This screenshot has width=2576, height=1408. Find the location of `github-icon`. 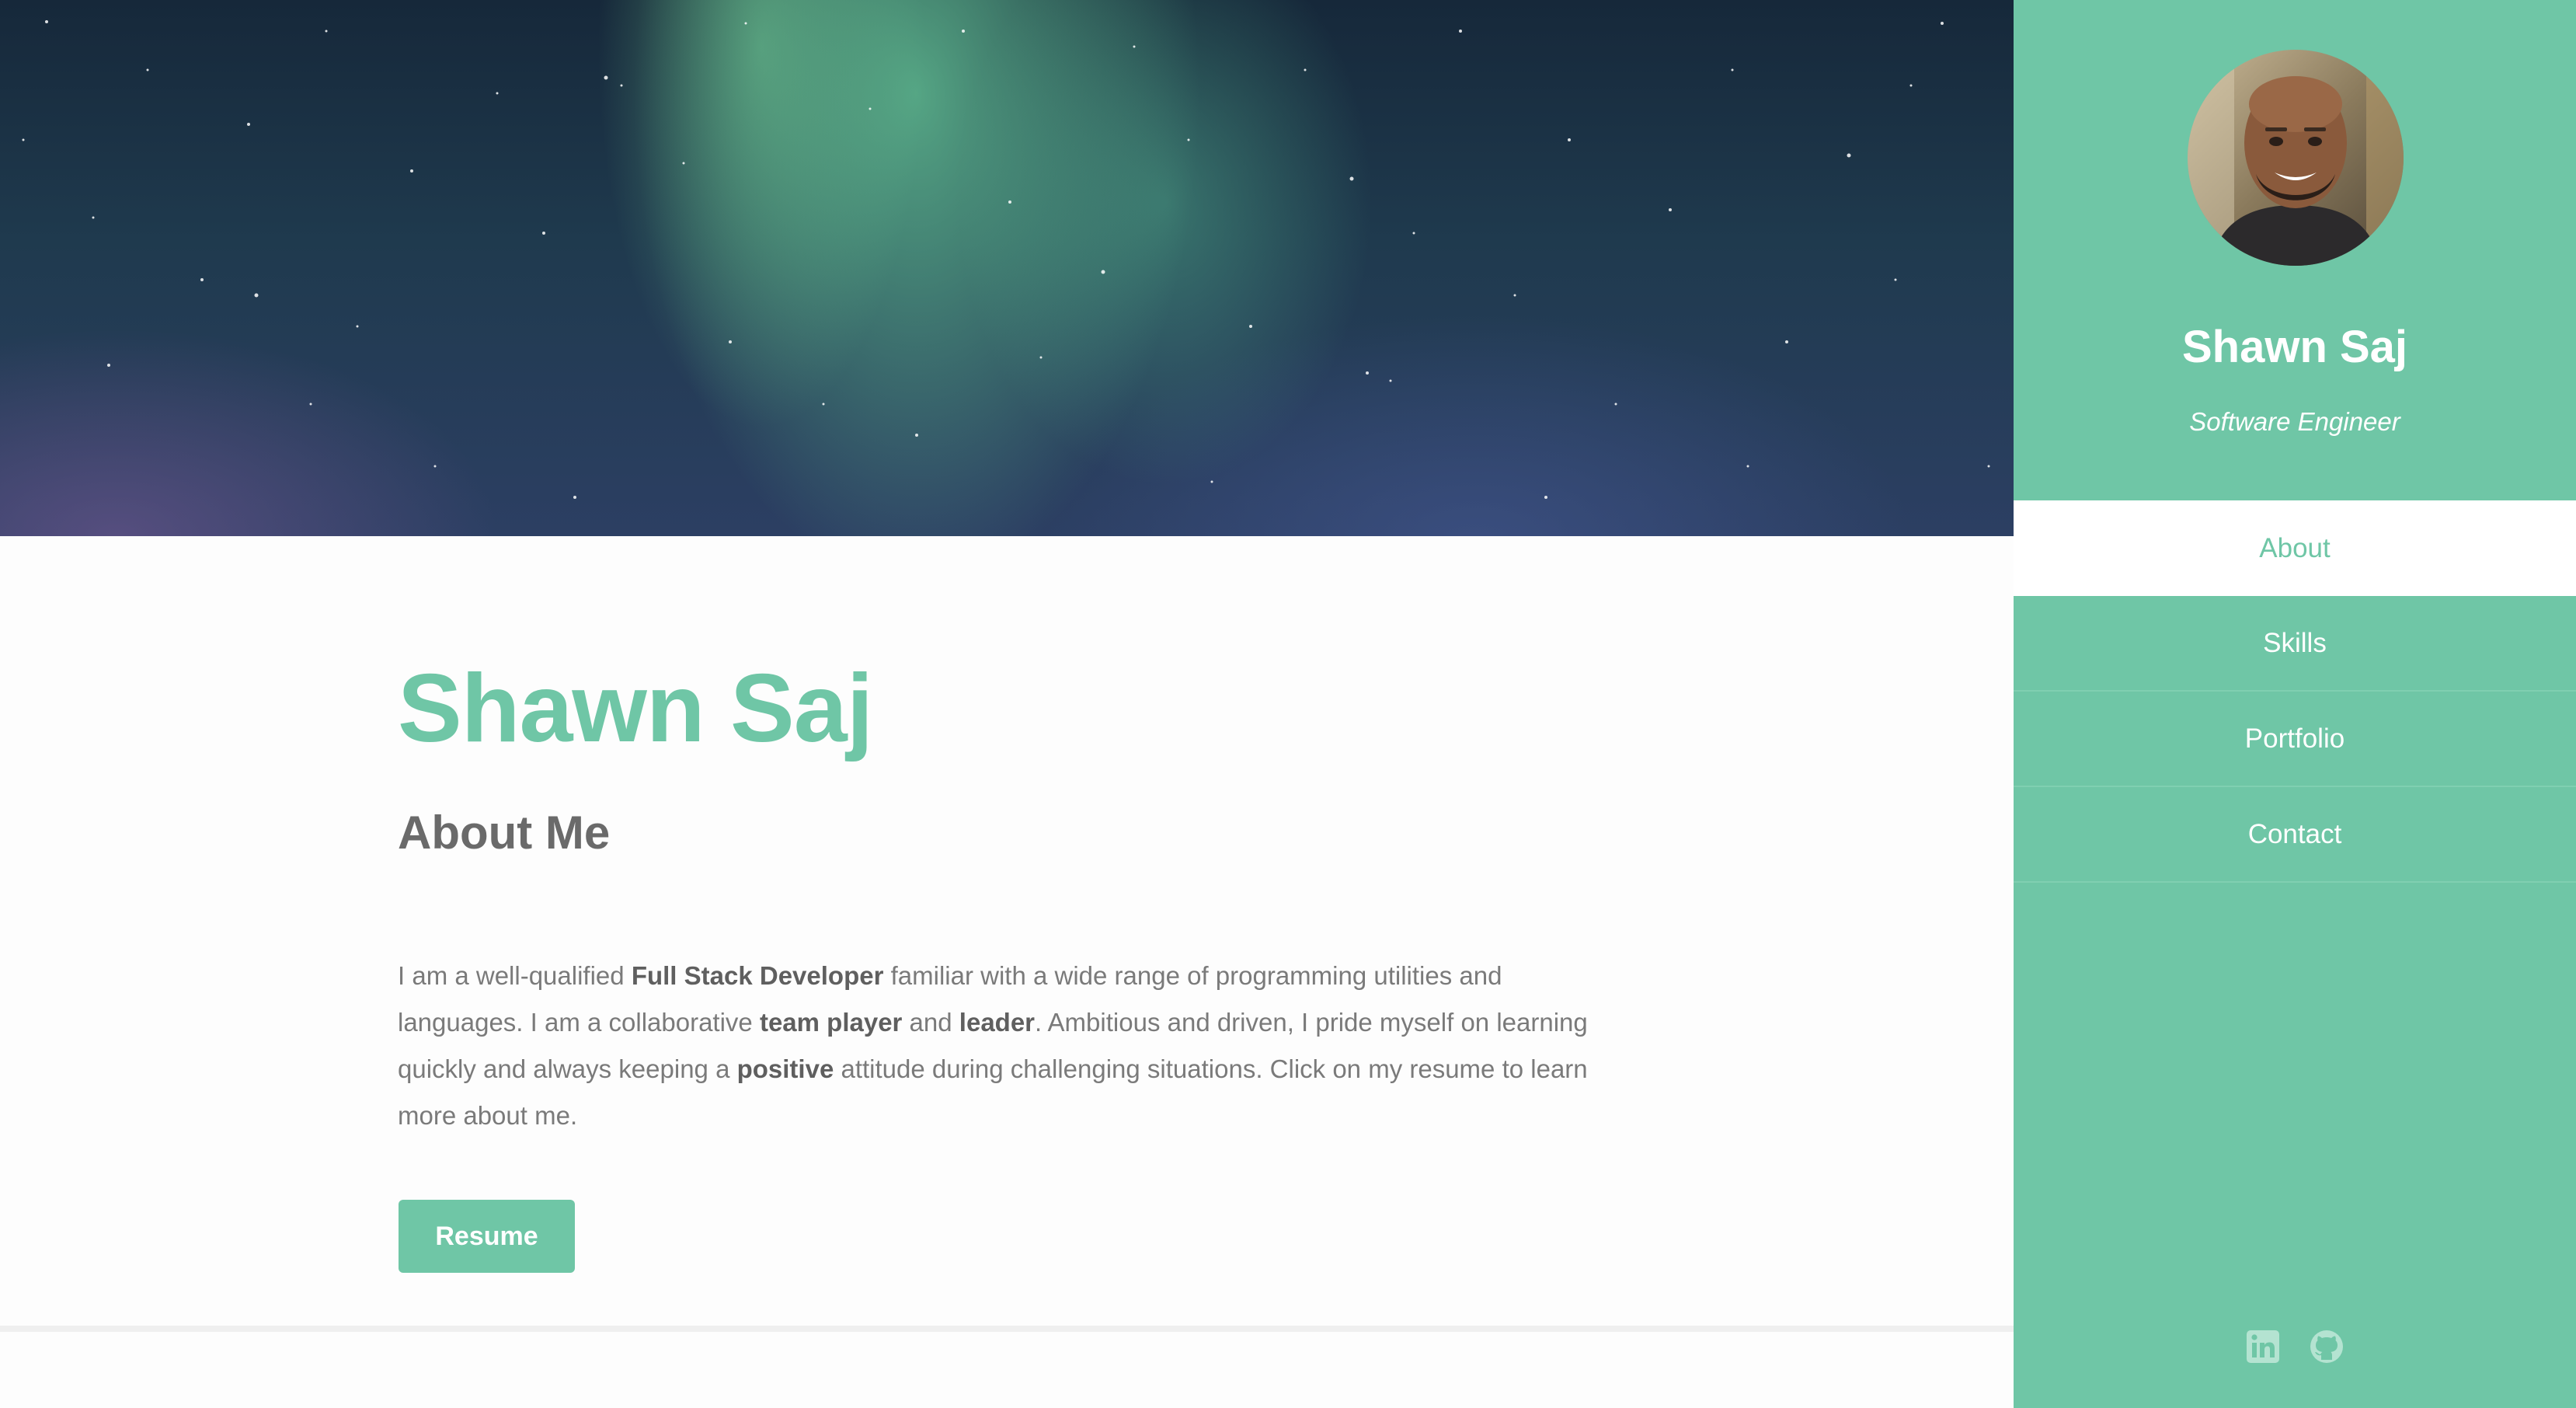

github-icon is located at coordinates (2327, 1346).